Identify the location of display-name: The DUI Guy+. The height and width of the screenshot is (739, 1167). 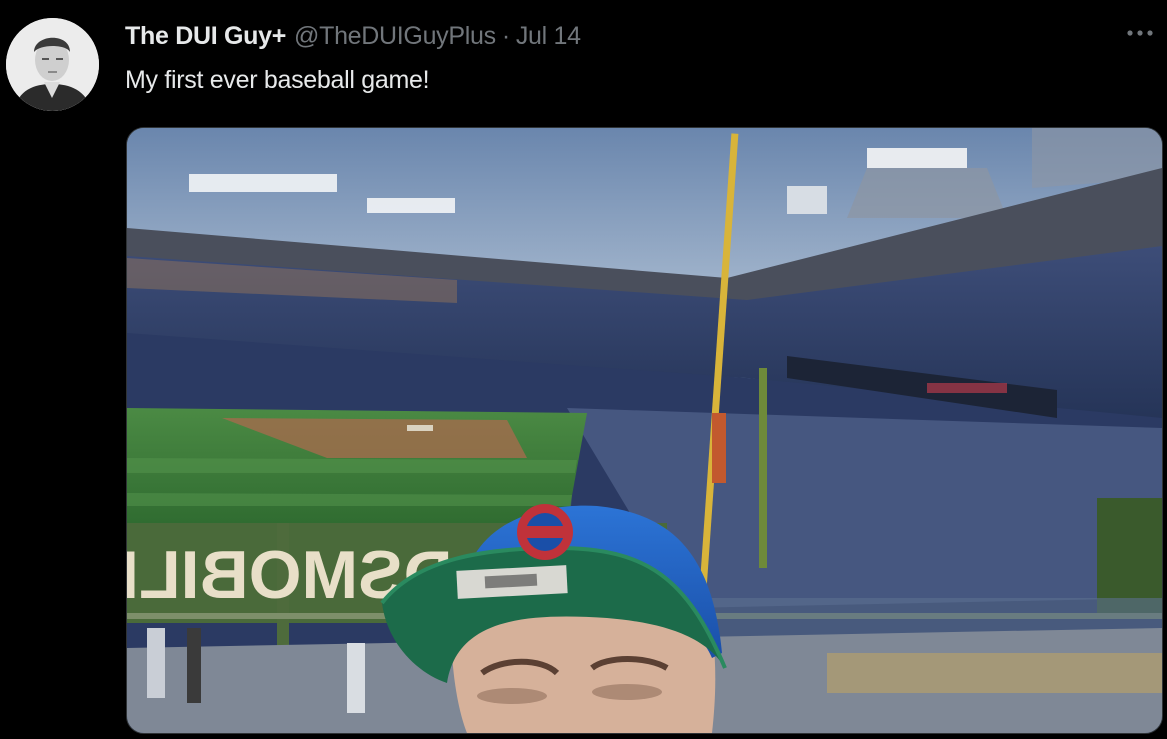
(205, 36).